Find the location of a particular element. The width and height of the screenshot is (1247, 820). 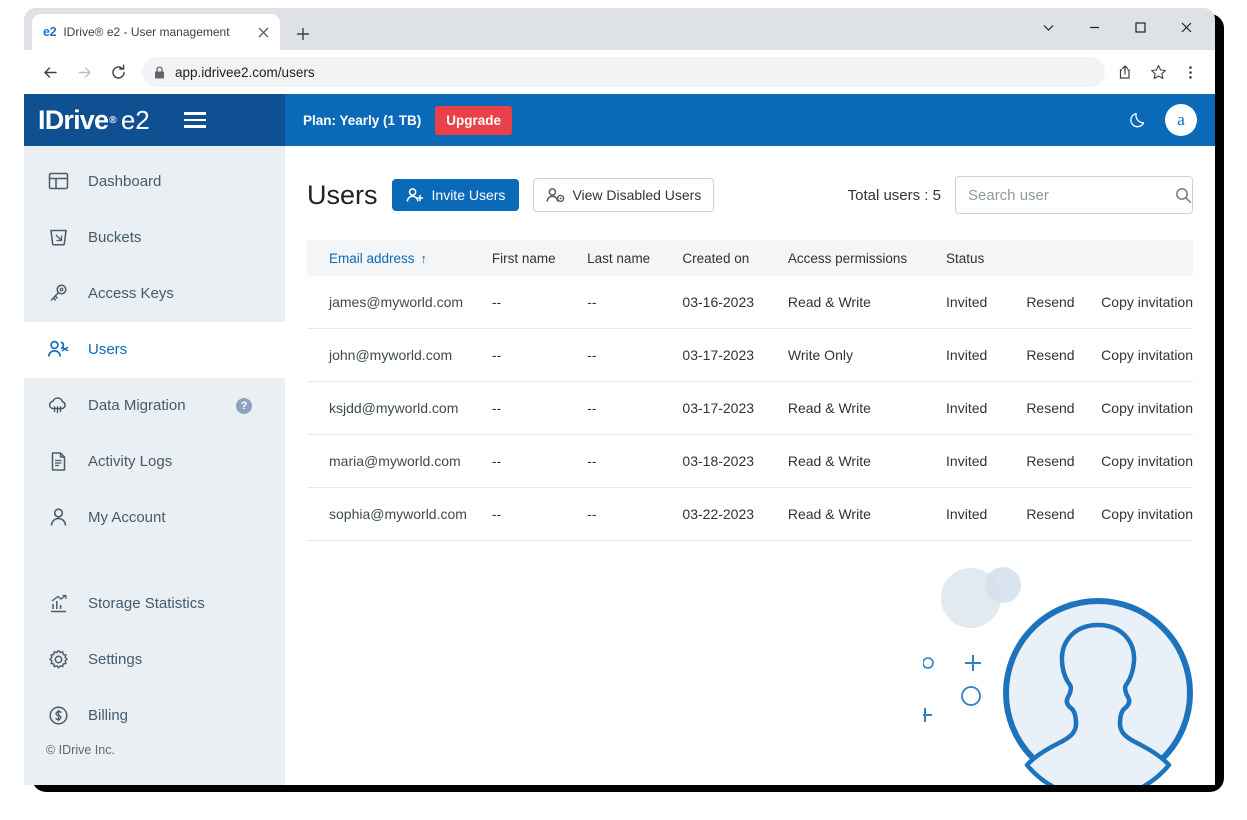

sidebar-item-data-migration: Data Migration ? is located at coordinates (154, 406).